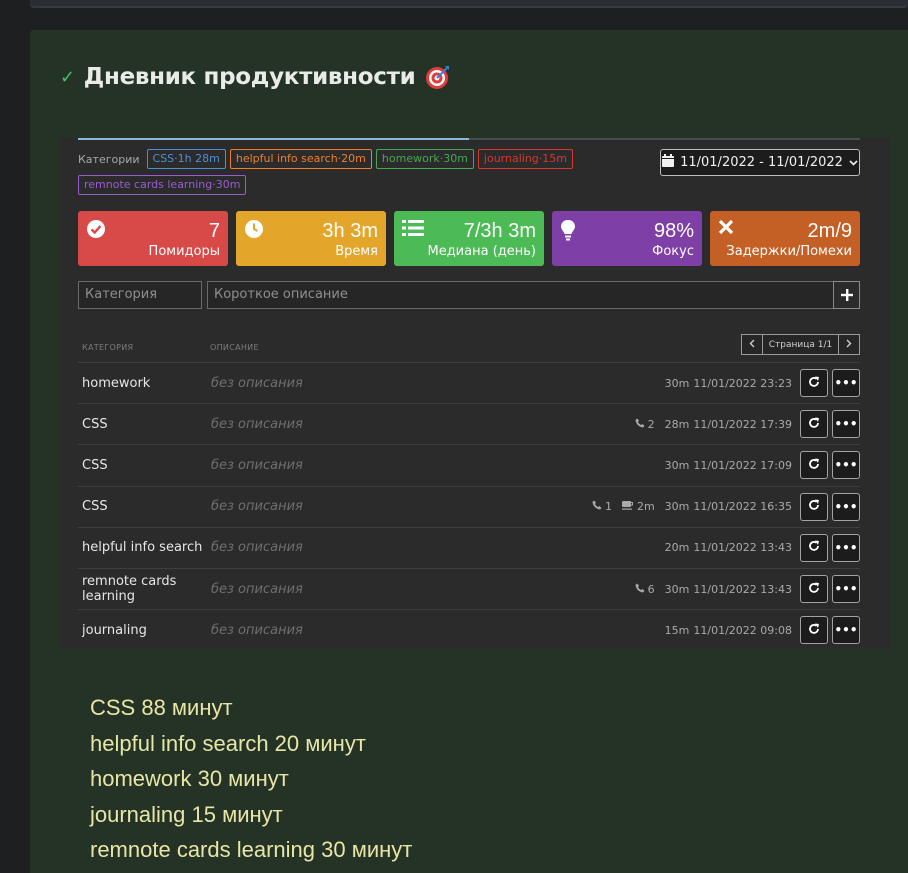  Describe the element at coordinates (140, 295) in the screenshot. I see `category-input: Категория` at that location.